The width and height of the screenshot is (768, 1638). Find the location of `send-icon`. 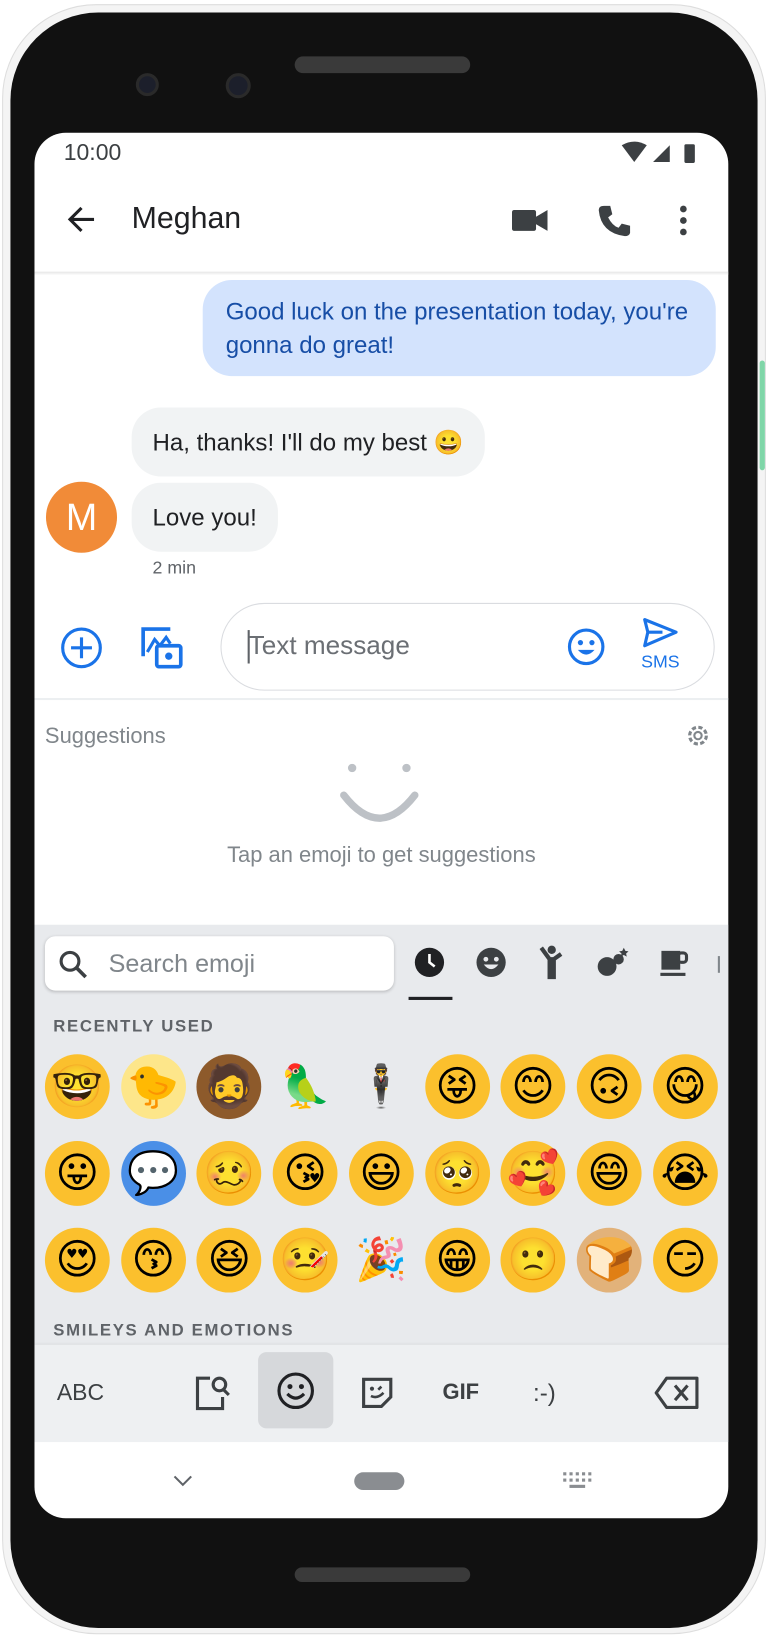

send-icon is located at coordinates (660, 633).